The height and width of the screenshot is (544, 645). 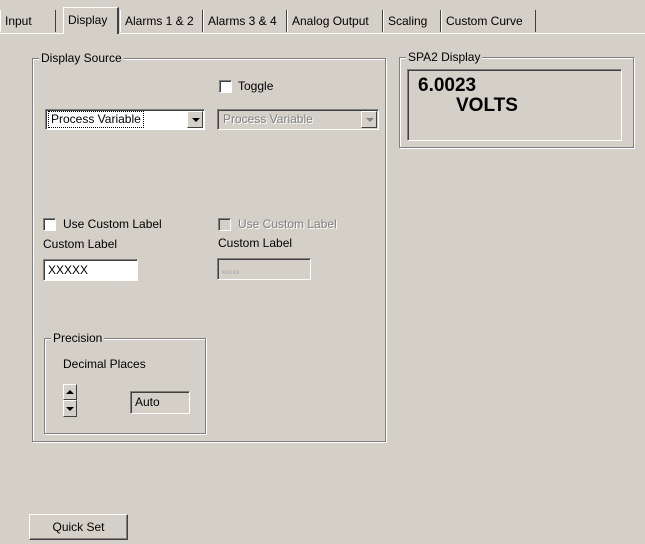 I want to click on decimal-places-down-button, so click(x=70, y=408).